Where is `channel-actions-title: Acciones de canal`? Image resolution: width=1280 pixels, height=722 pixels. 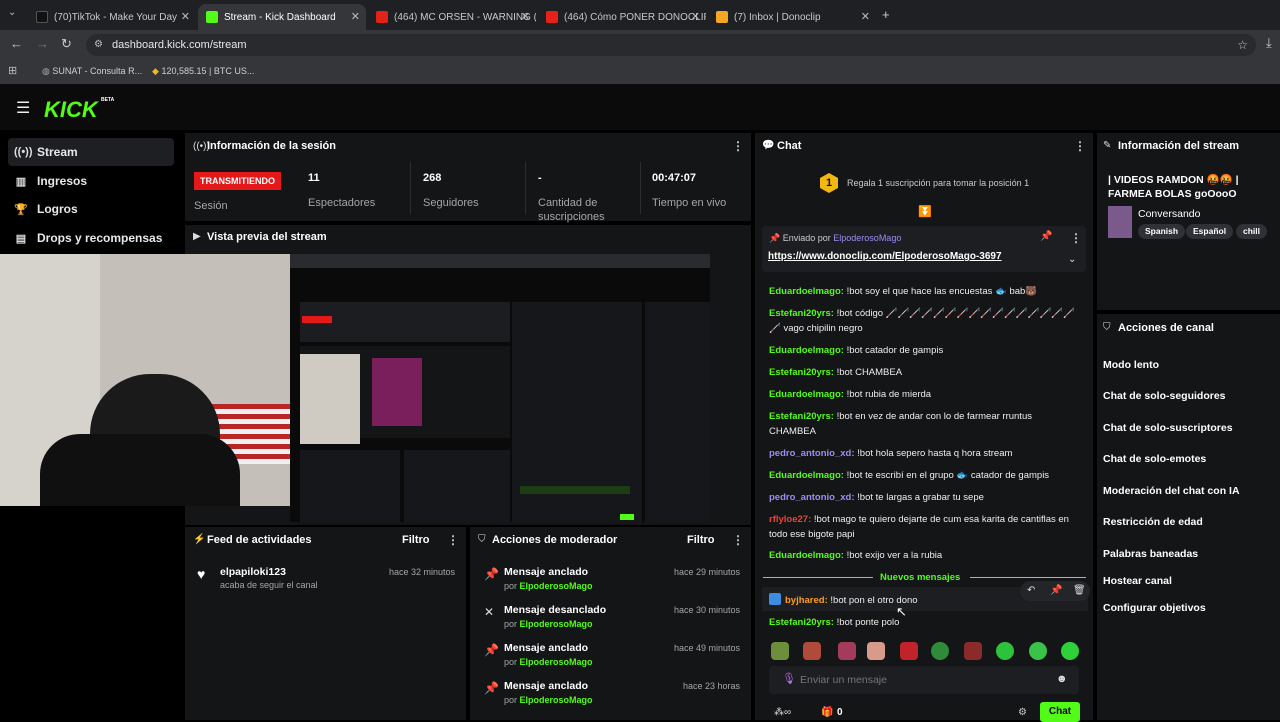 channel-actions-title: Acciones de canal is located at coordinates (1166, 328).